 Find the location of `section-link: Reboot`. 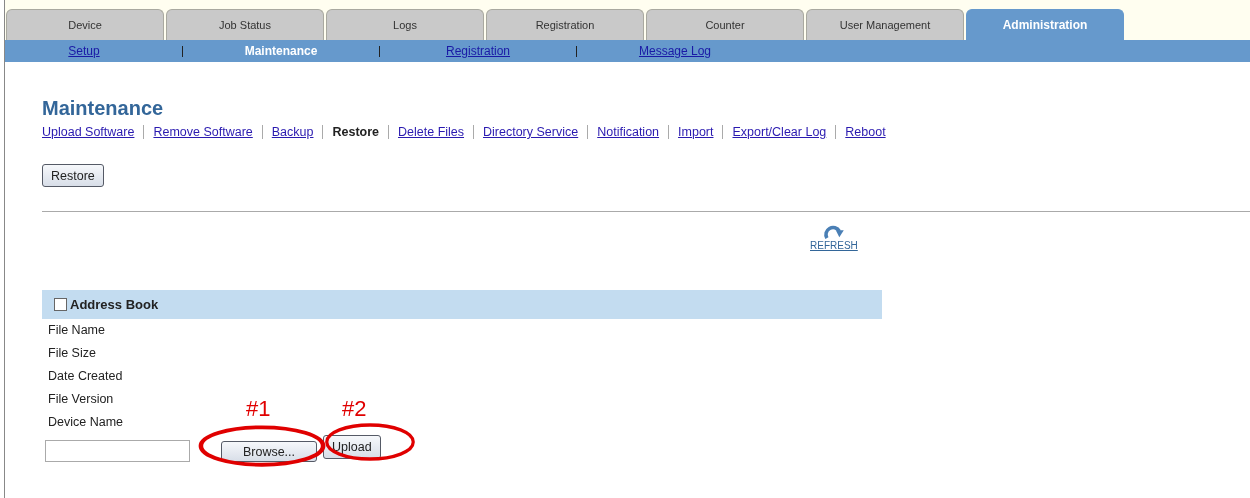

section-link: Reboot is located at coordinates (865, 132).